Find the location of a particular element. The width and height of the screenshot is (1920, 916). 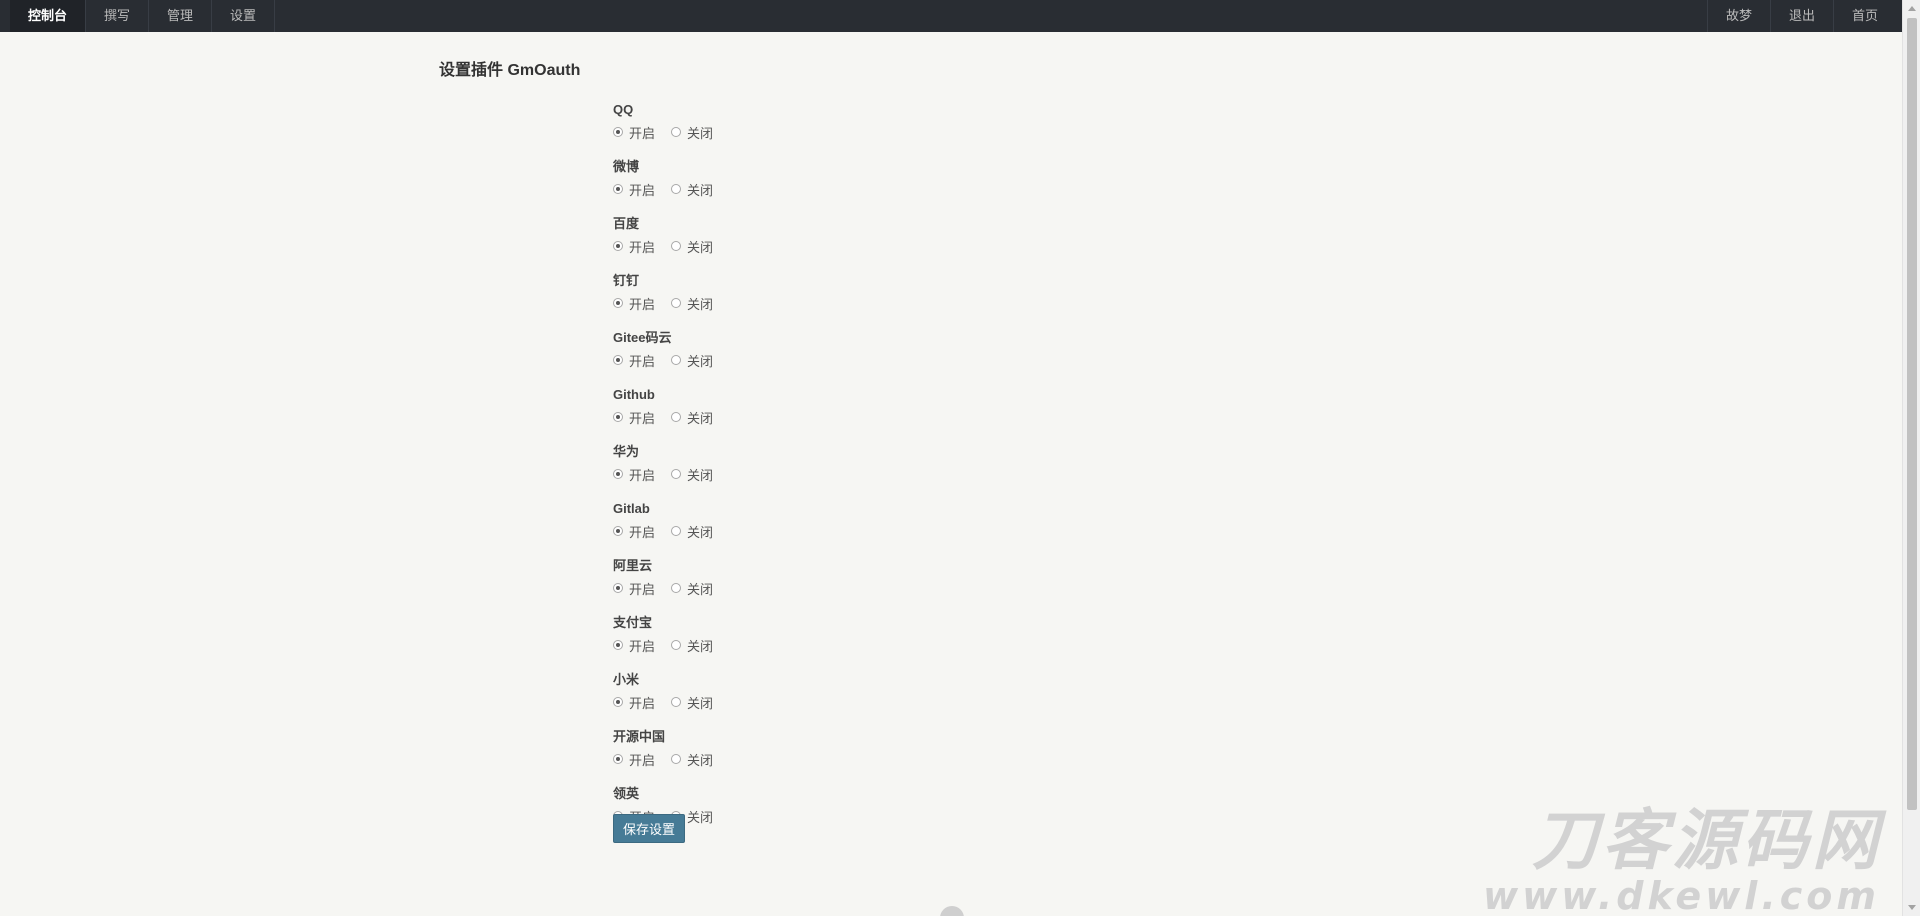

field-label: 微博 is located at coordinates (626, 166).